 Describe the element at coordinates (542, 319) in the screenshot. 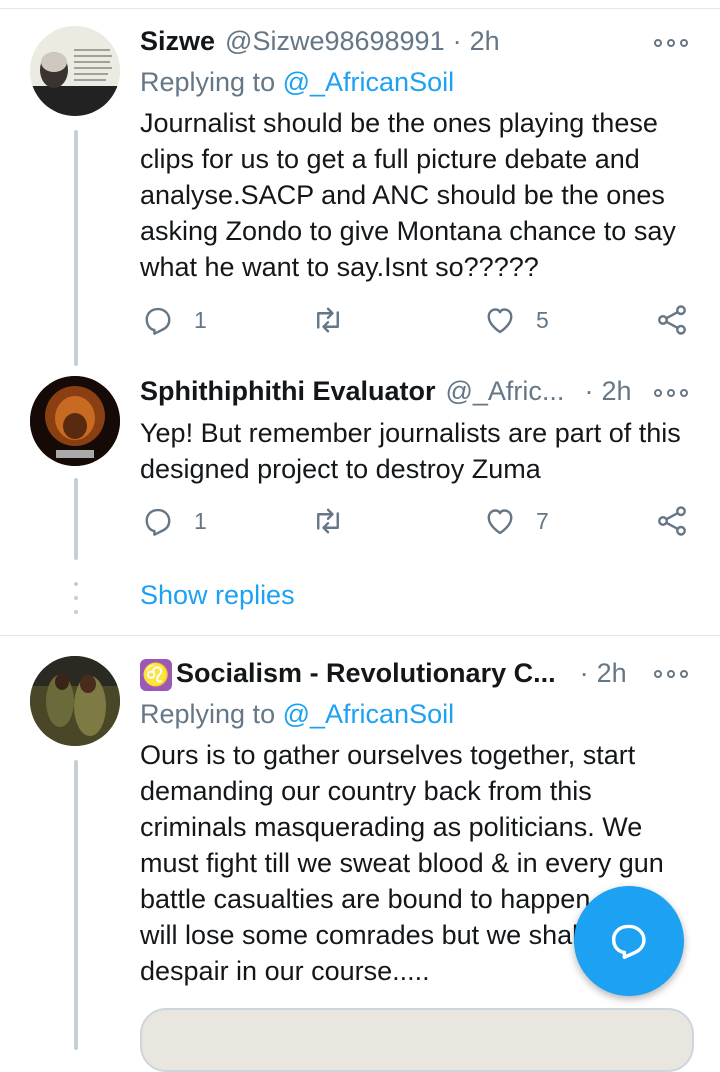

I see `like-count: 5` at that location.